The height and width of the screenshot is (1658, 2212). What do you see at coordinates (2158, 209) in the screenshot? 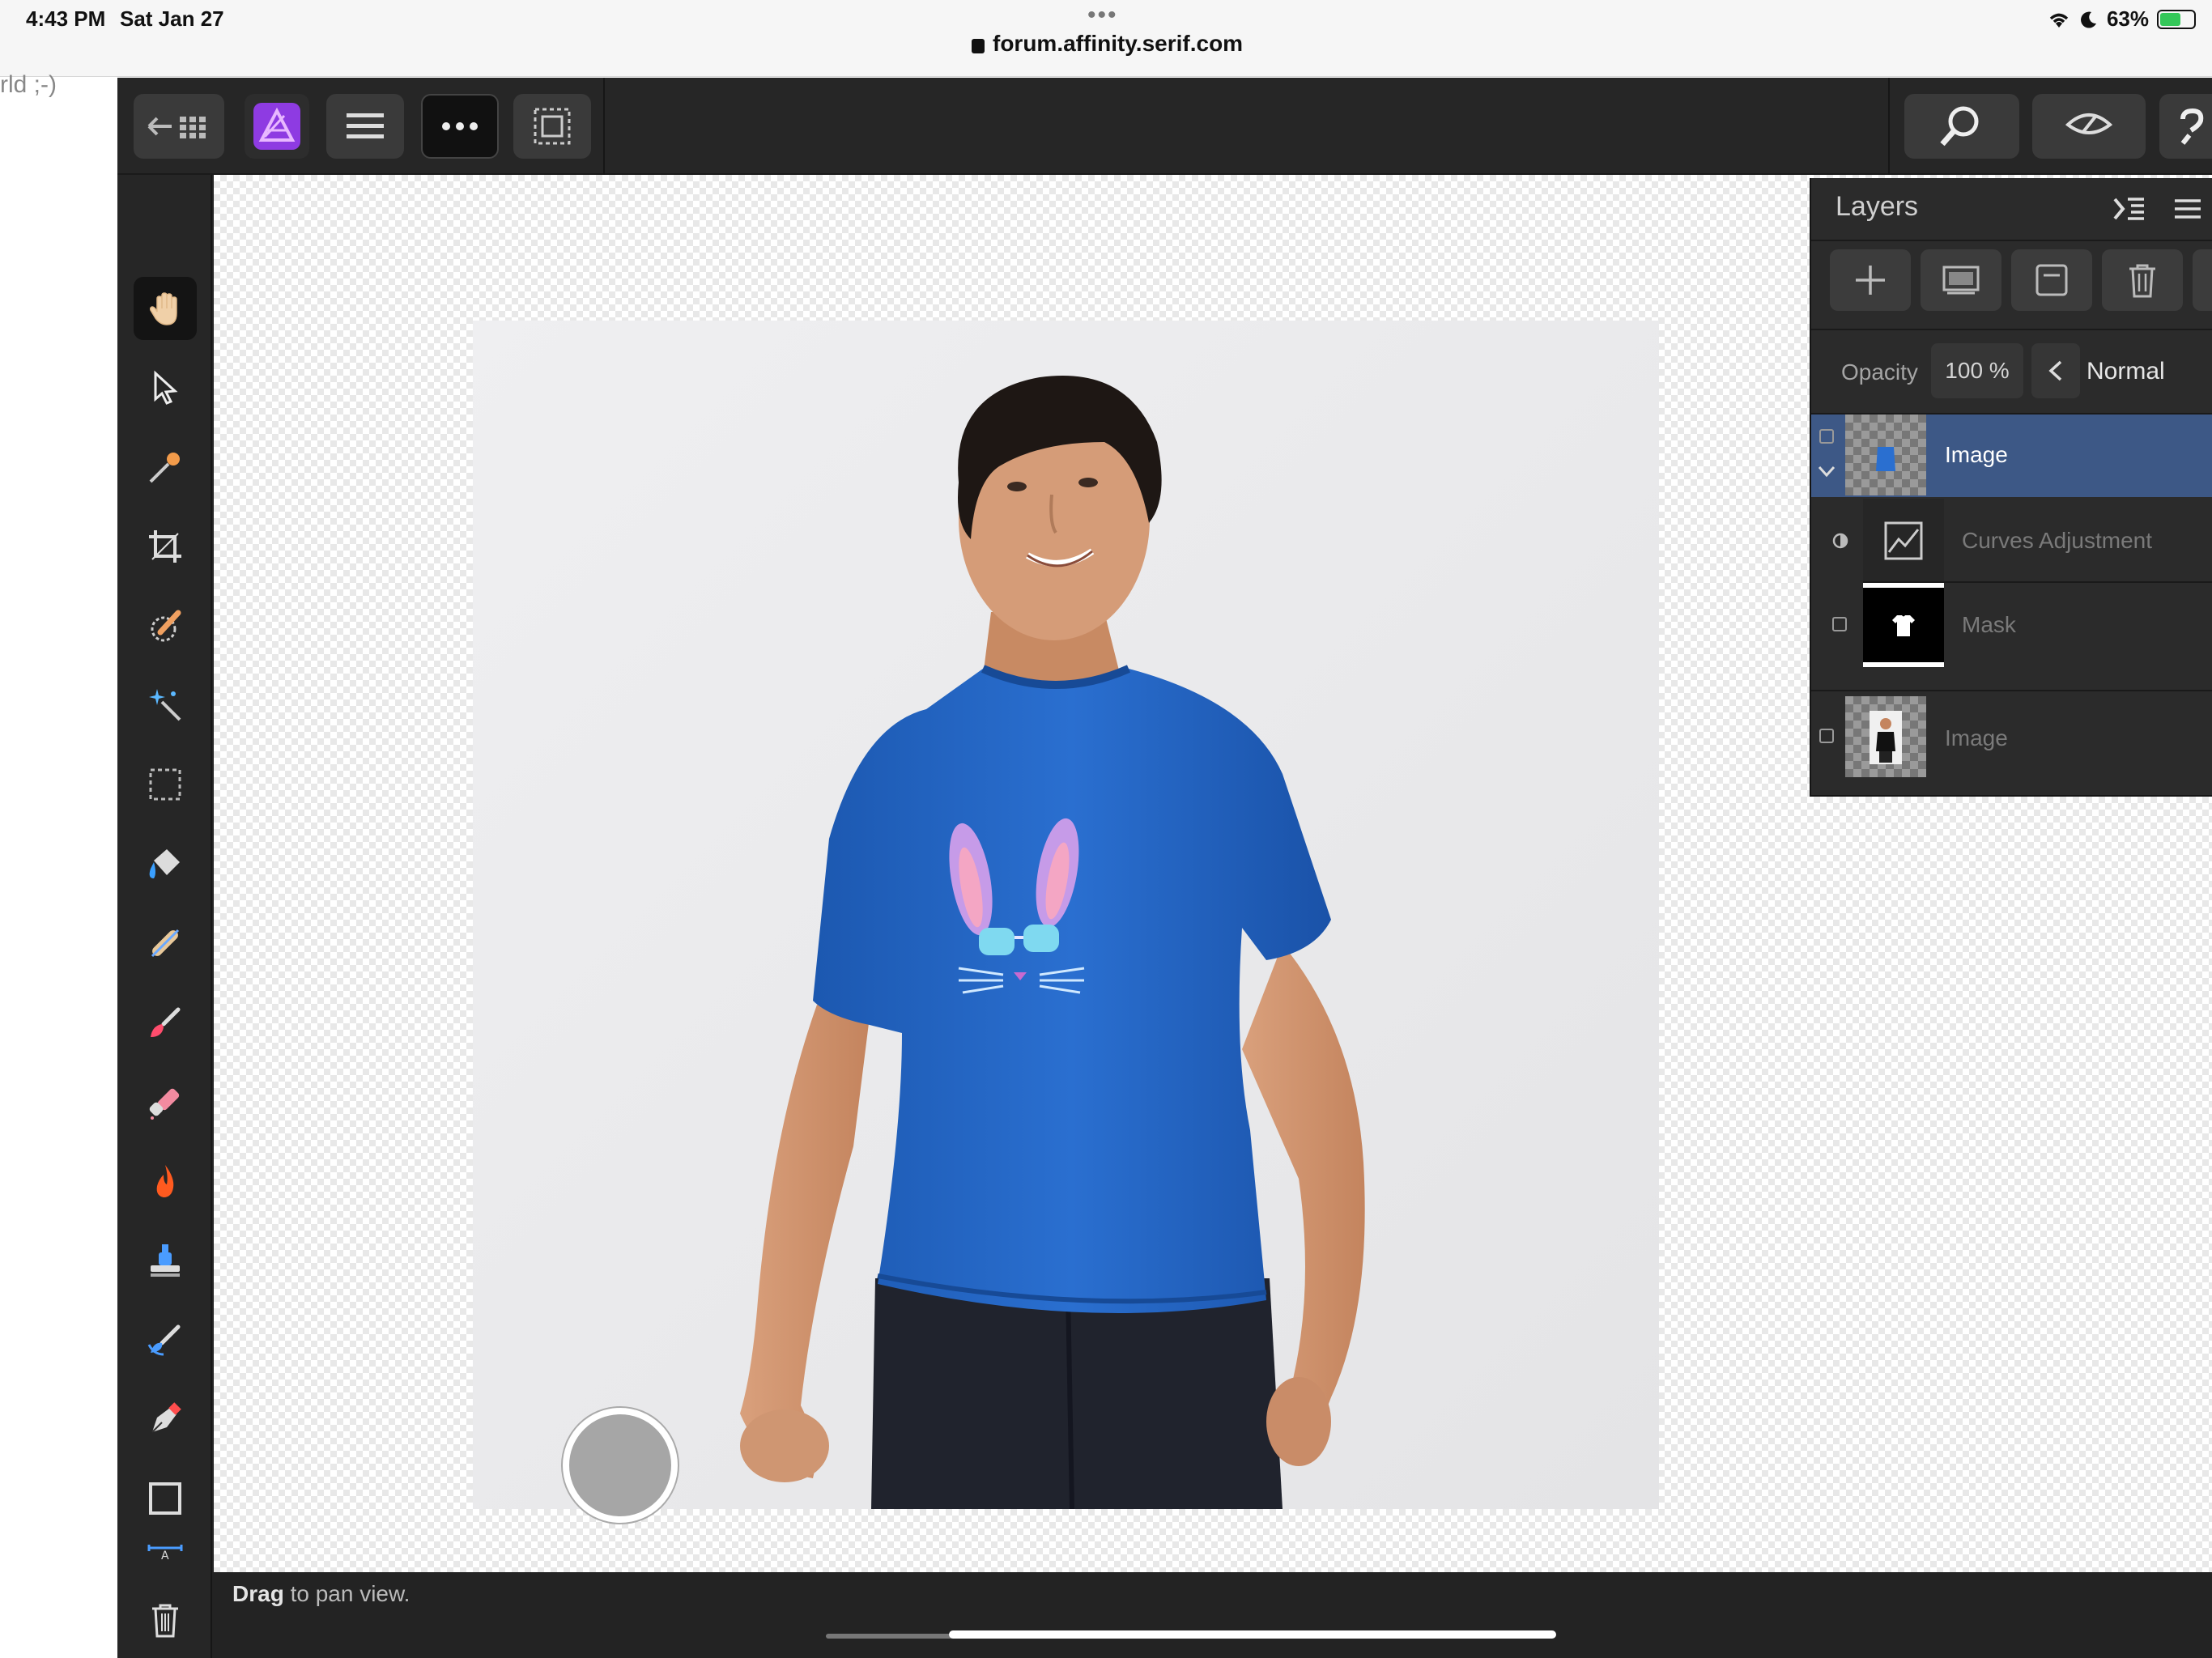
I see `layers-panel-header-actions` at bounding box center [2158, 209].